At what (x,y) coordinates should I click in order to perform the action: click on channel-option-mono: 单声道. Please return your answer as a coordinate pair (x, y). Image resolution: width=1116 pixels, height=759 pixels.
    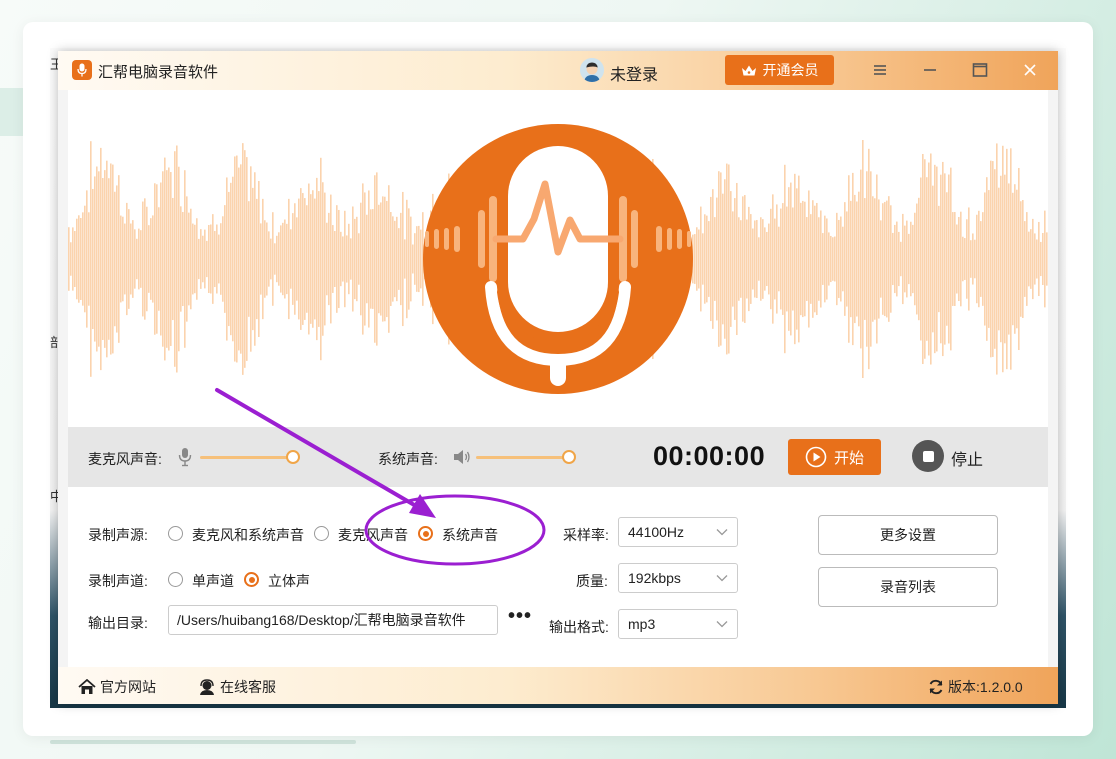
    Looking at the image, I should click on (213, 581).